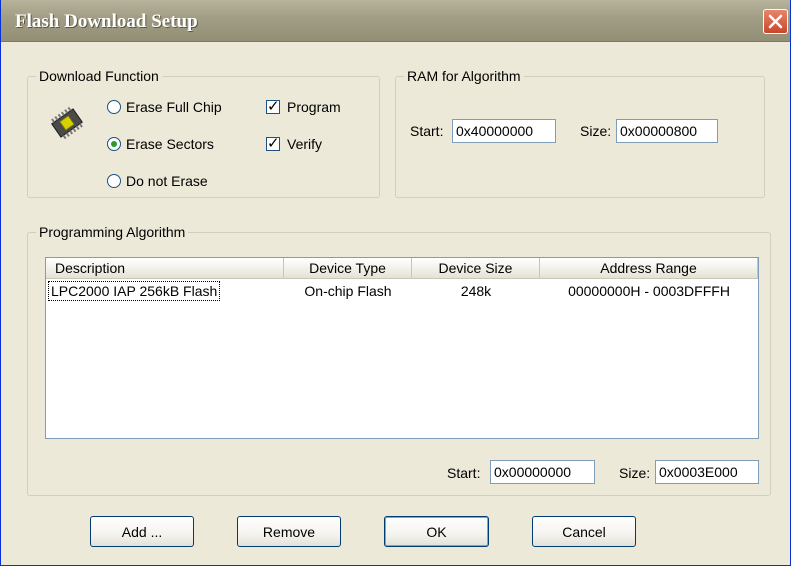 Image resolution: width=791 pixels, height=566 pixels. Describe the element at coordinates (395, 21) in the screenshot. I see `title-bar: Flash Download Setup` at that location.